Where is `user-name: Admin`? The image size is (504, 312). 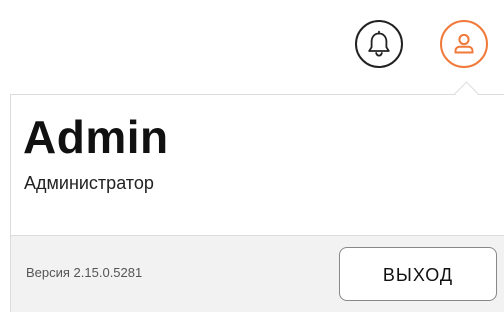
user-name: Admin is located at coordinates (96, 137).